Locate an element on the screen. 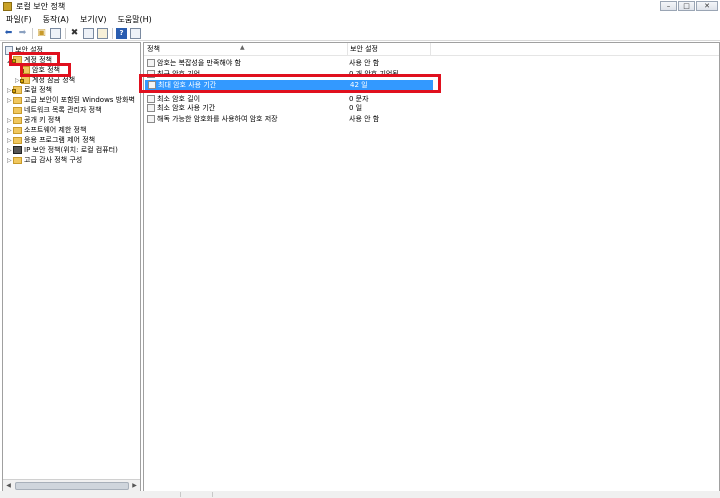 The height and width of the screenshot is (498, 720). policy-name: 최근 암호 기억 is located at coordinates (179, 74).